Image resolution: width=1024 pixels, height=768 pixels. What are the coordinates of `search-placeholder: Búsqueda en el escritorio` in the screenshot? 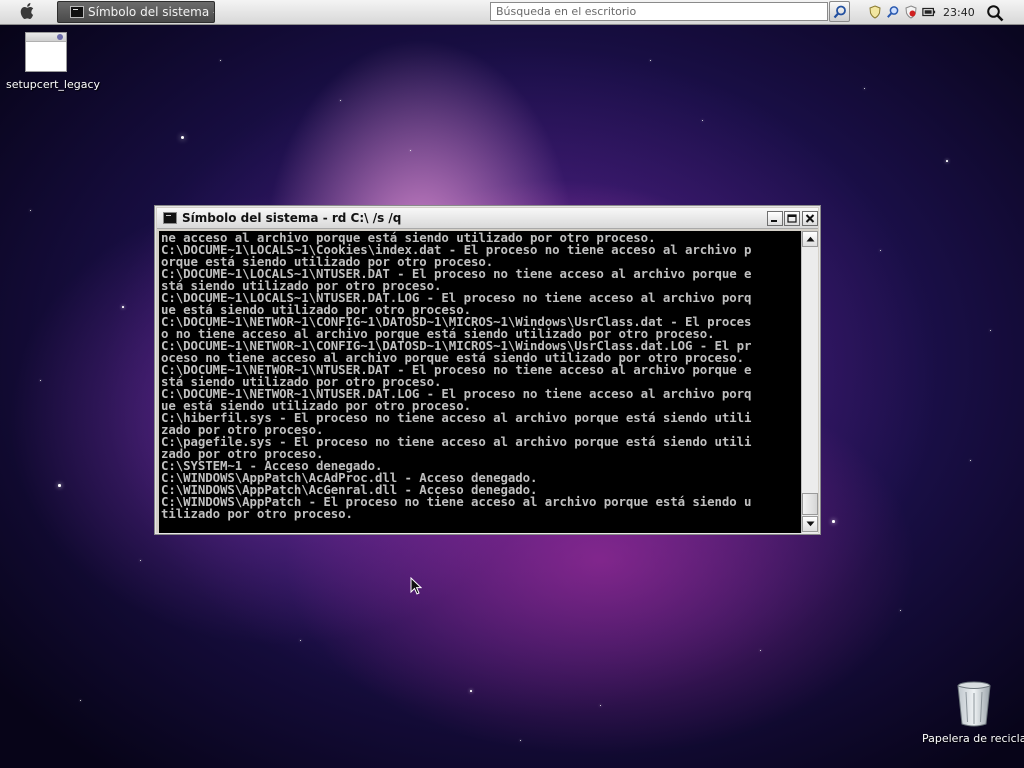 It's located at (566, 11).